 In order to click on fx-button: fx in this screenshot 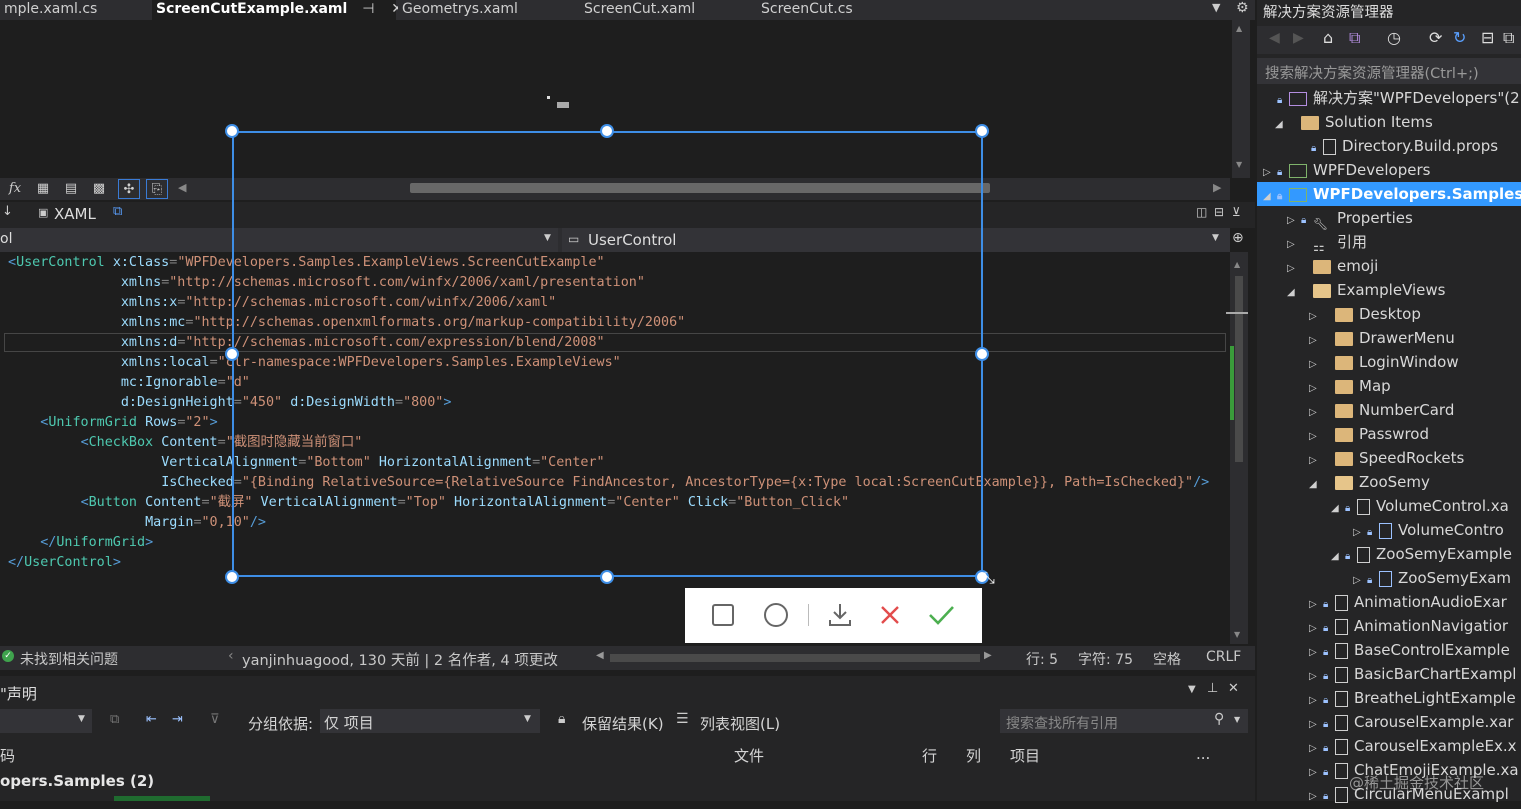, I will do `click(15, 189)`.